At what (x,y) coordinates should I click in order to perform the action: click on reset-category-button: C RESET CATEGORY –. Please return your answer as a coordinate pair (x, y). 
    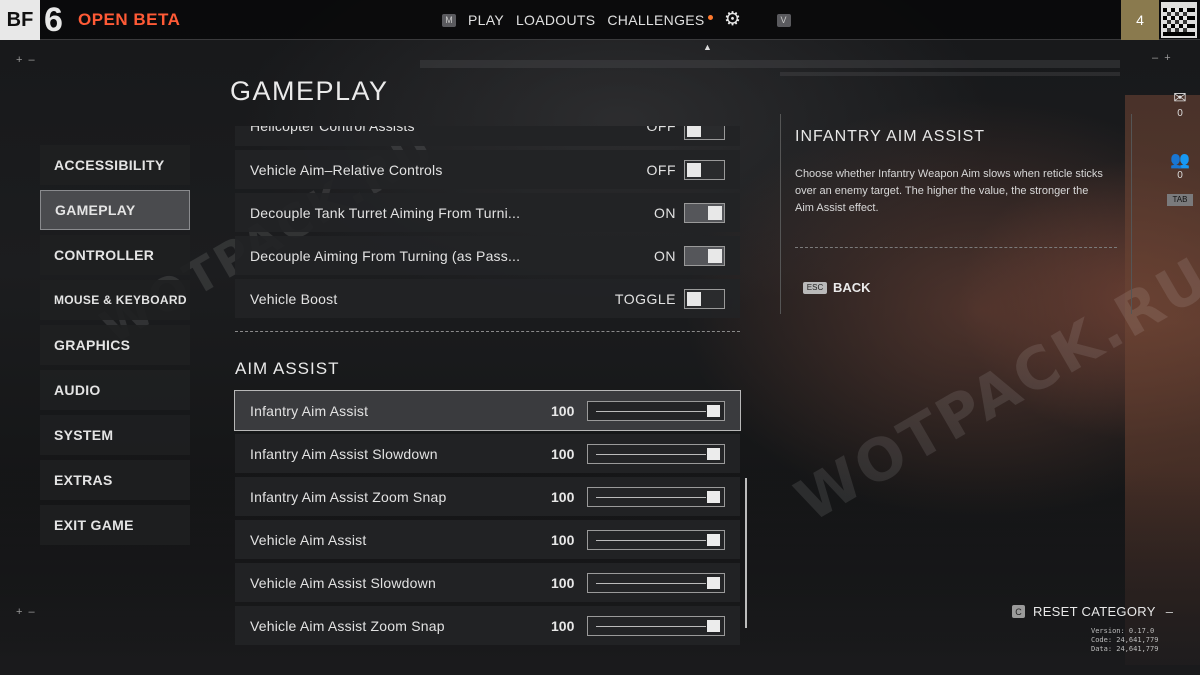
    Looking at the image, I should click on (1092, 611).